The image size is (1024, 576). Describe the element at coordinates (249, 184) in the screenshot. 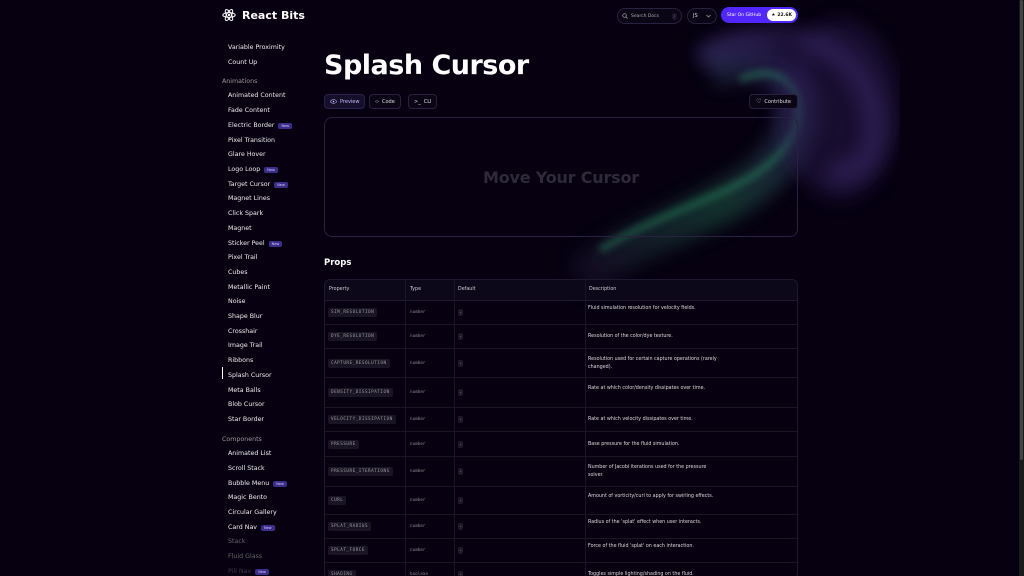

I see `sidebar-item-label: Target Cursor` at that location.